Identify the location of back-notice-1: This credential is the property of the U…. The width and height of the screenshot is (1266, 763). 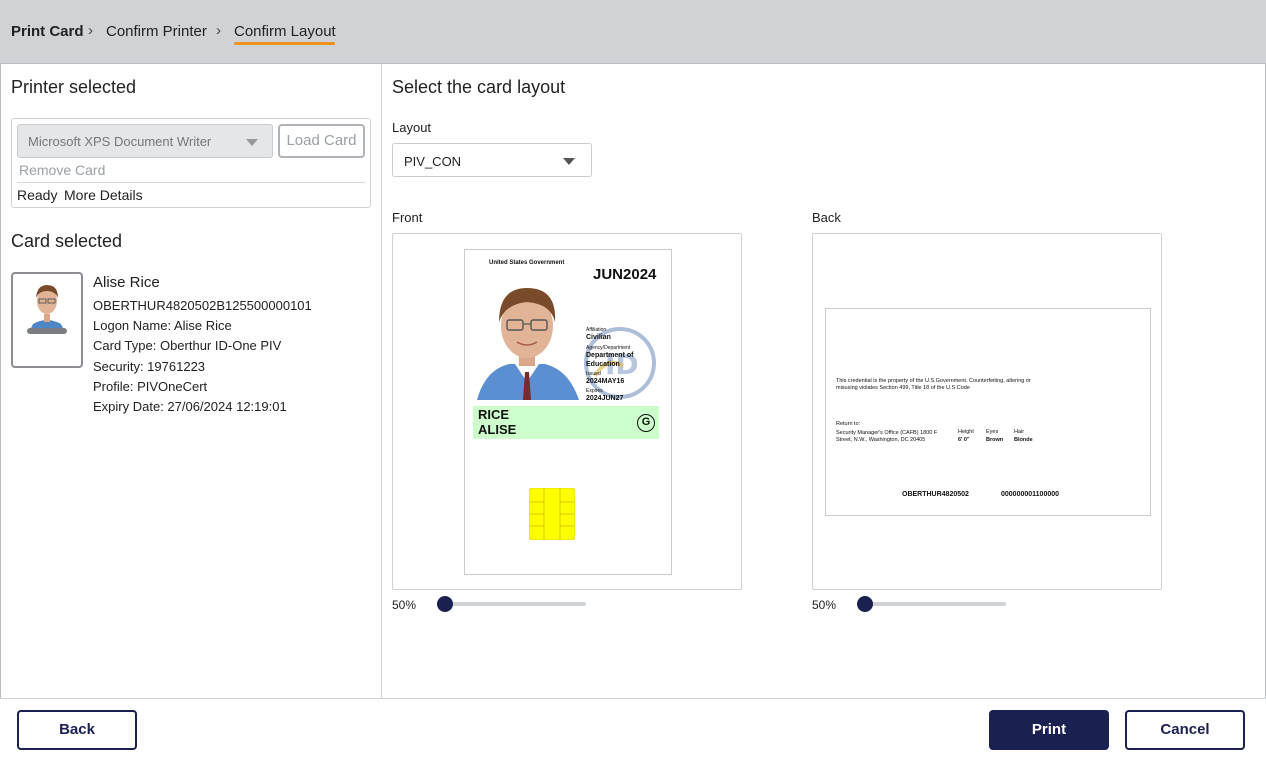
(933, 381).